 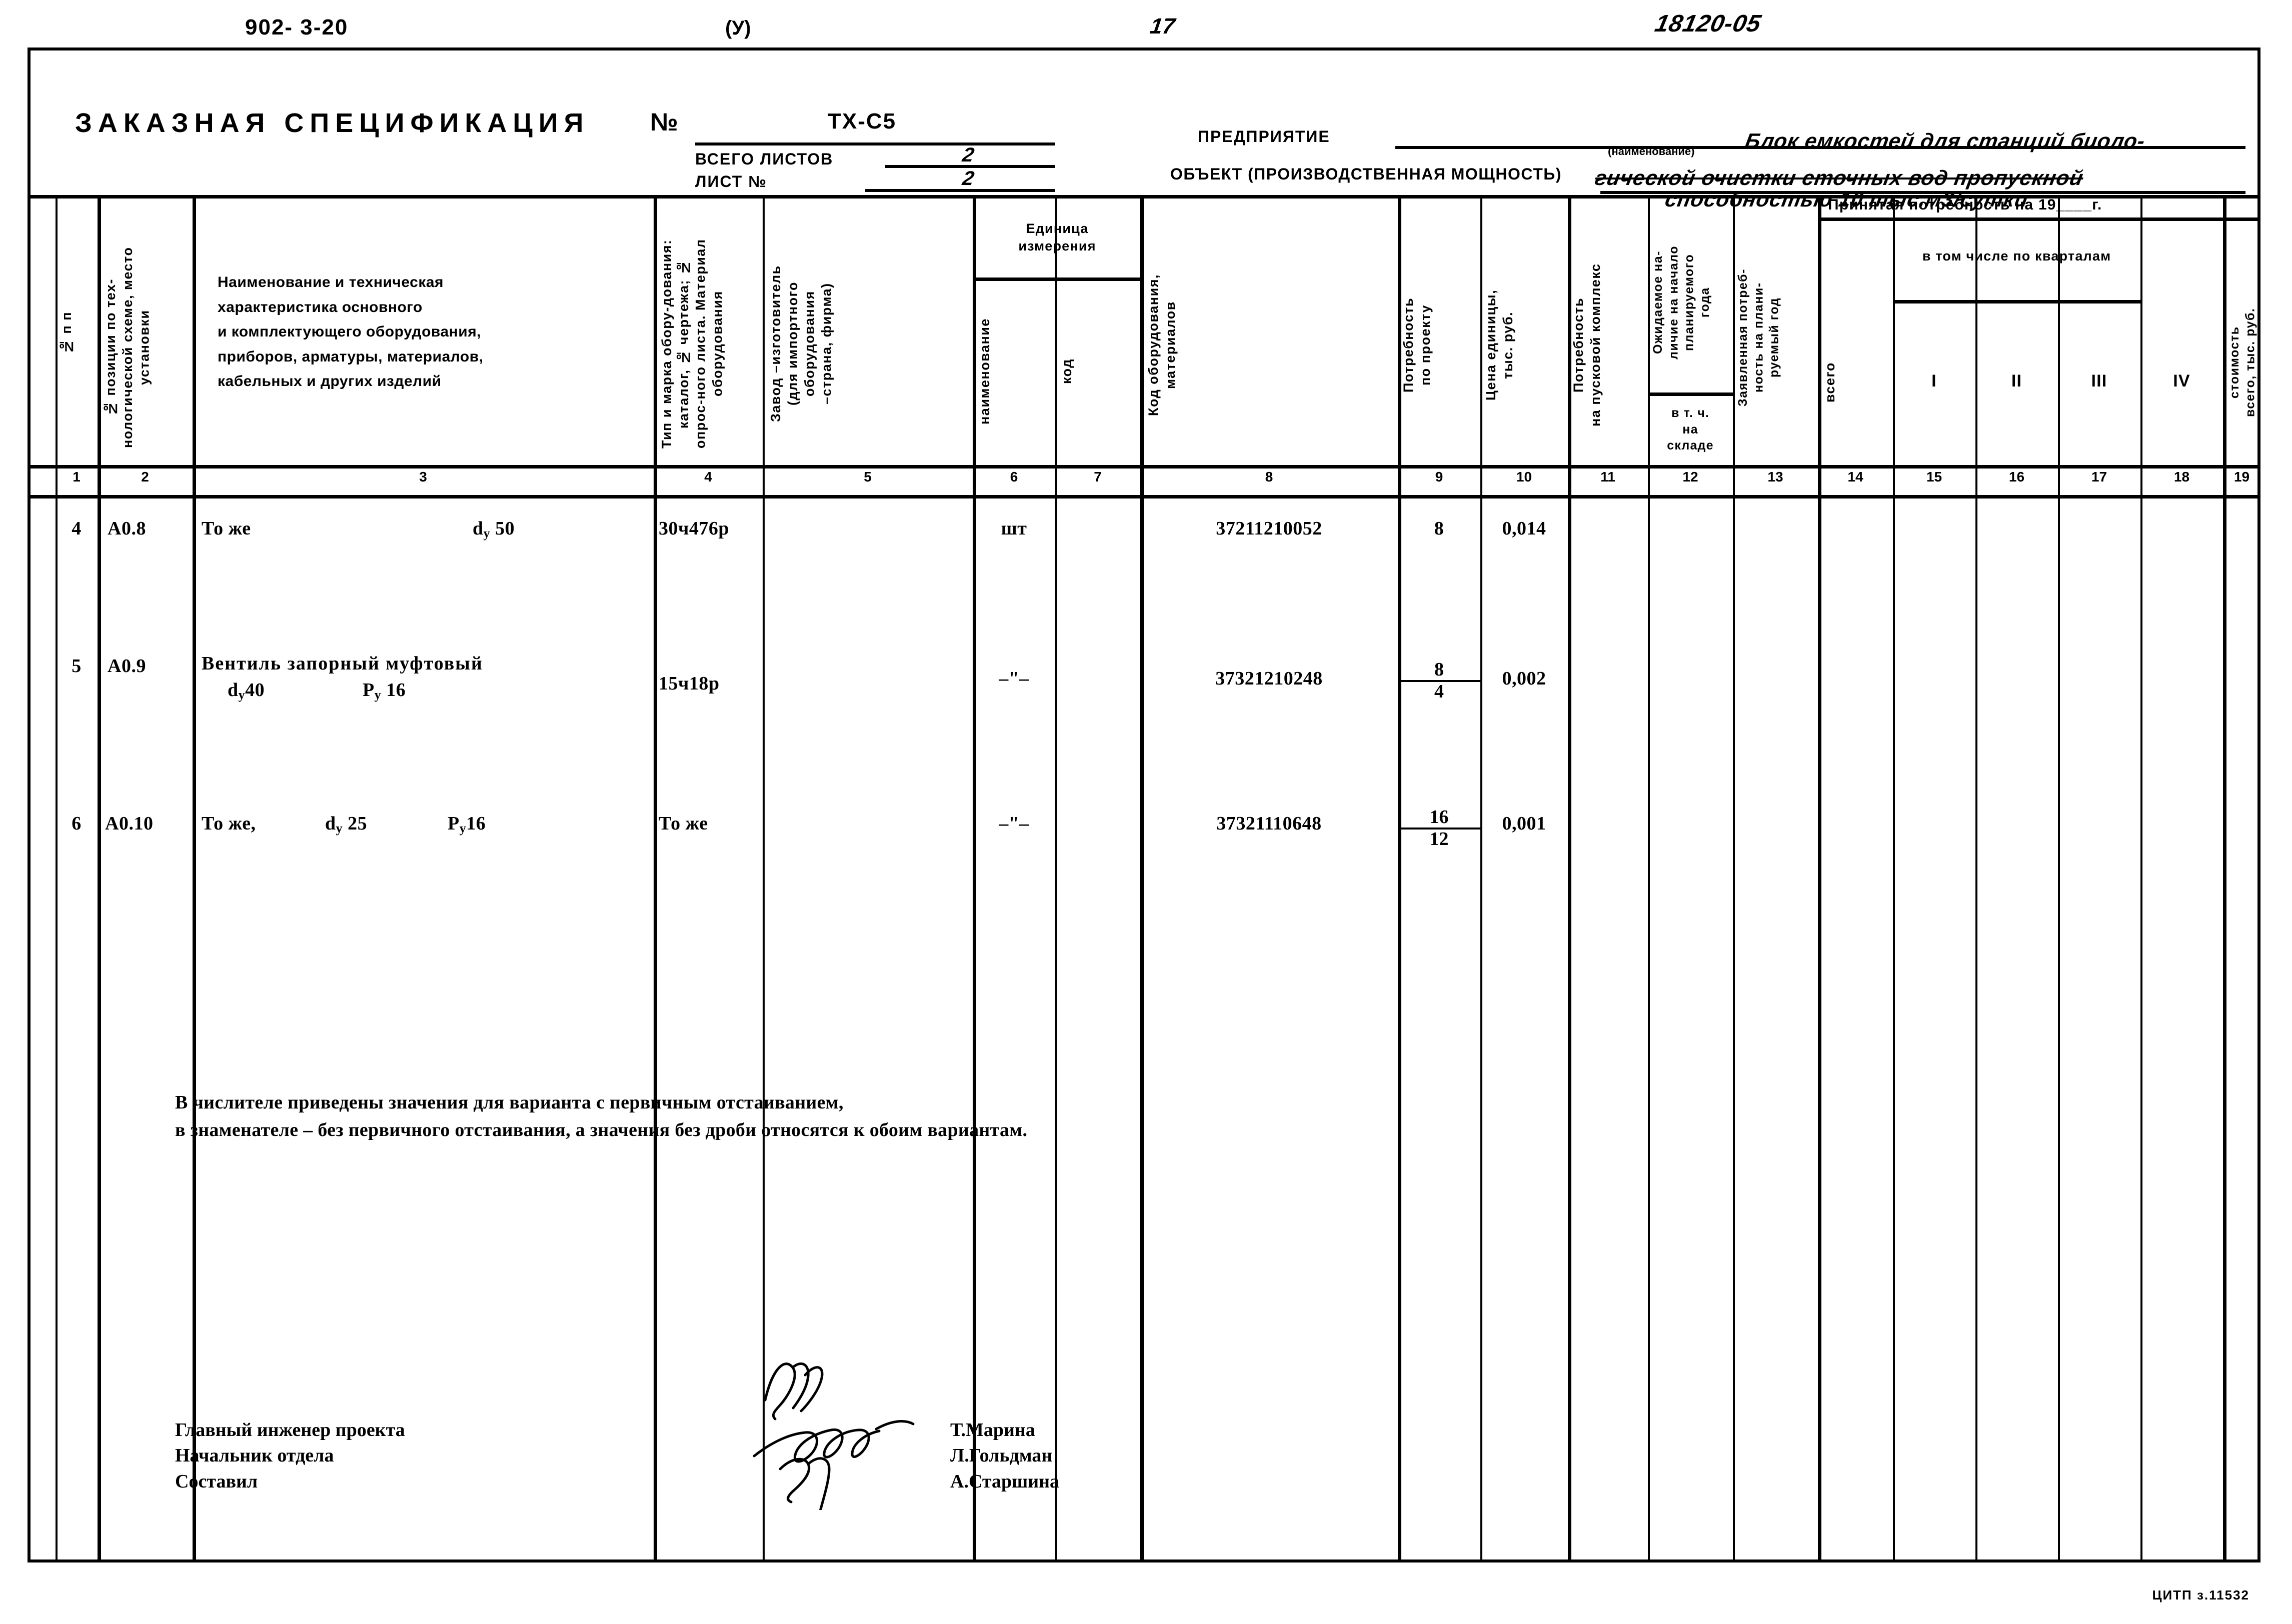 What do you see at coordinates (1524, 678) in the screenshot?
I see `row-unit-price: 0,002` at bounding box center [1524, 678].